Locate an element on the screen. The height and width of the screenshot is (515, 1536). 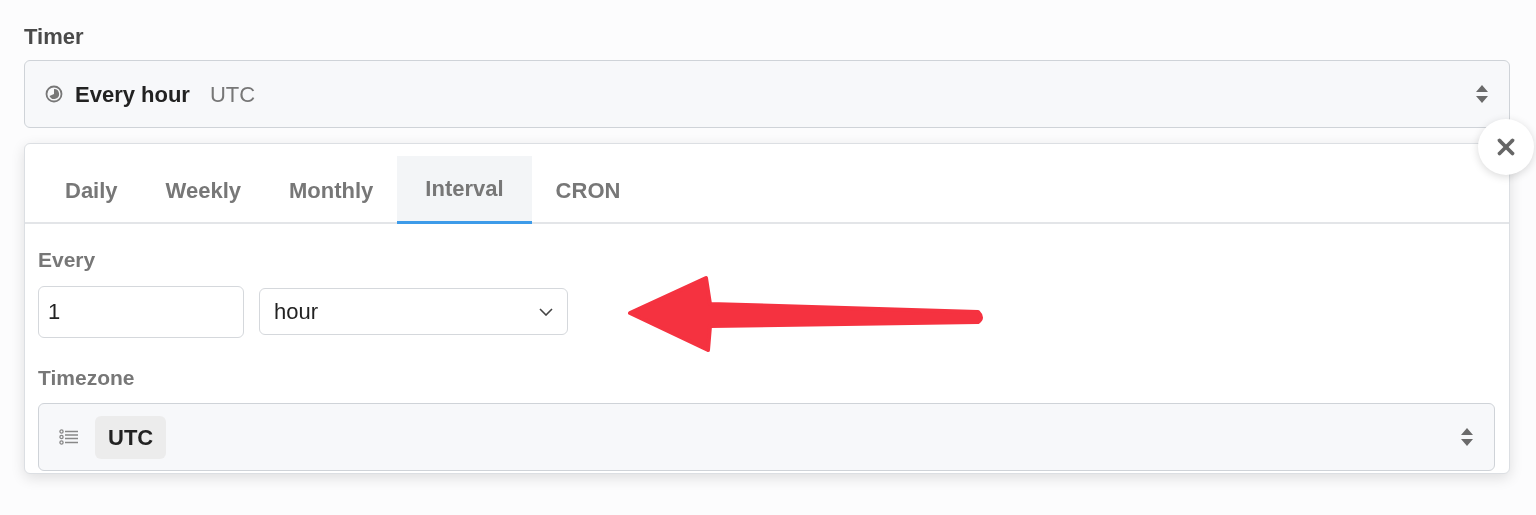
timer-value: Every hour is located at coordinates (132, 94).